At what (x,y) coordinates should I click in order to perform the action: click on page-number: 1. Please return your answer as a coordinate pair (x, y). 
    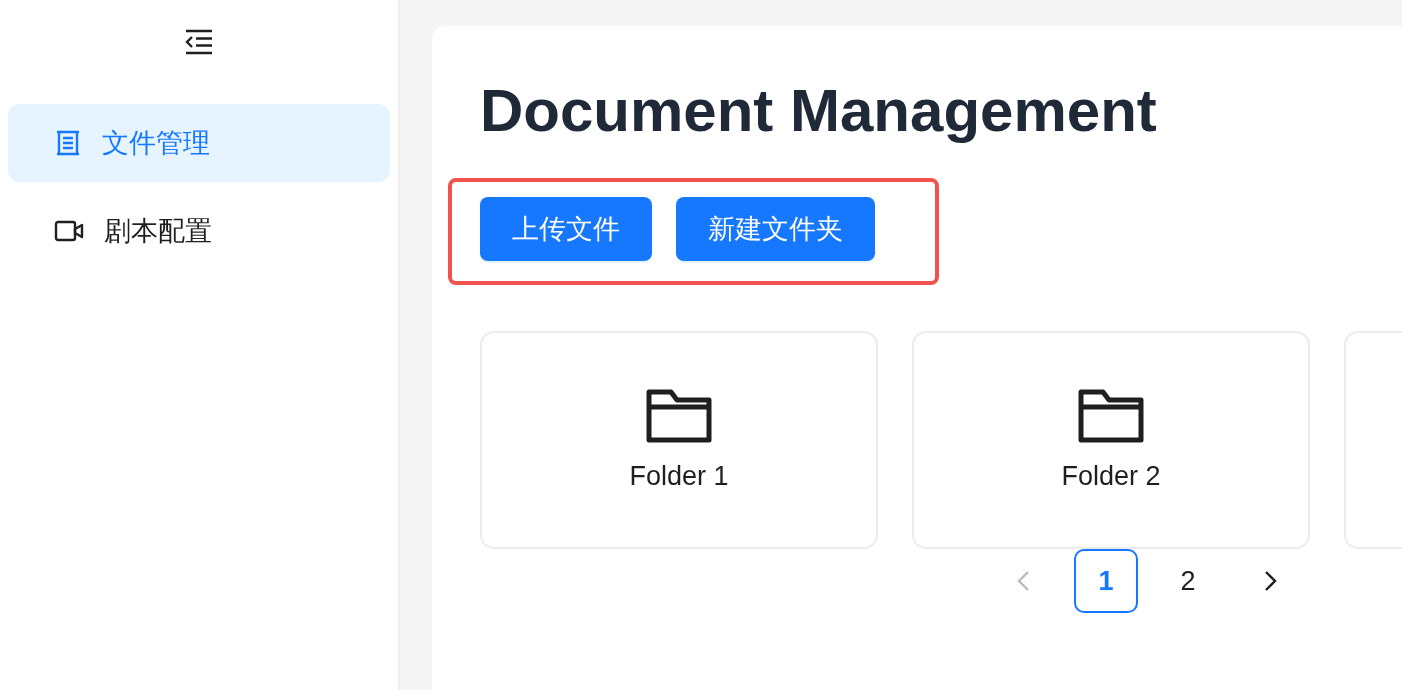
    Looking at the image, I should click on (1106, 581).